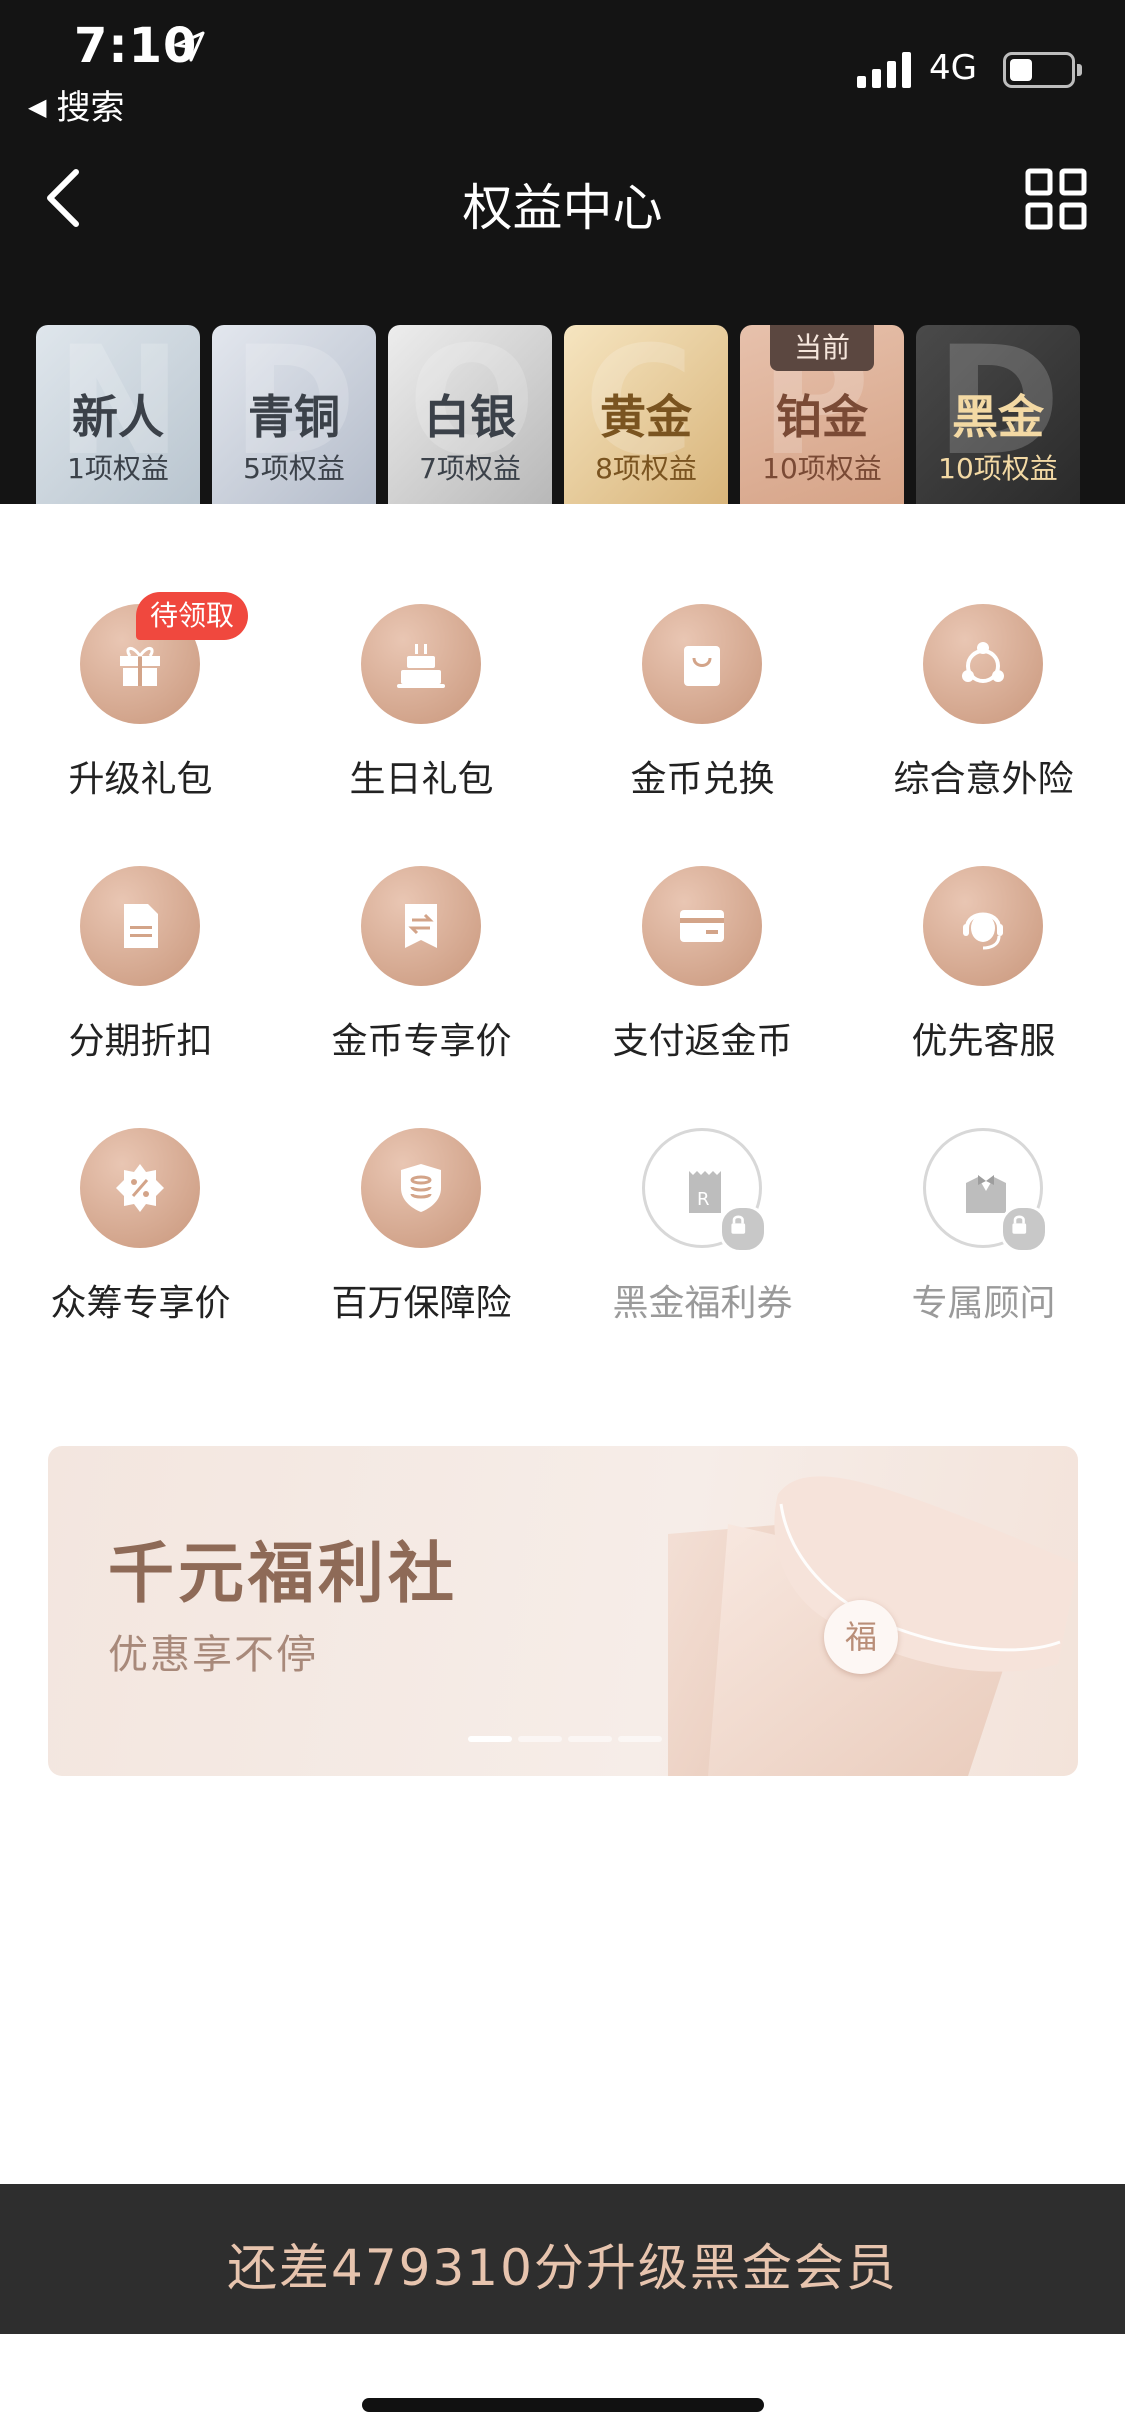  What do you see at coordinates (140, 666) in the screenshot?
I see `gift-icon` at bounding box center [140, 666].